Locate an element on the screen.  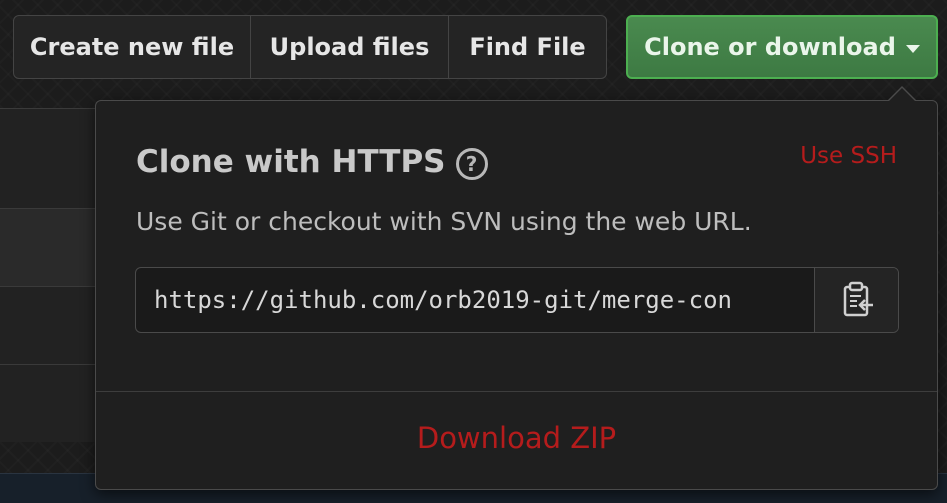
file-actions-group: Create new file Upload files Find File is located at coordinates (310, 47).